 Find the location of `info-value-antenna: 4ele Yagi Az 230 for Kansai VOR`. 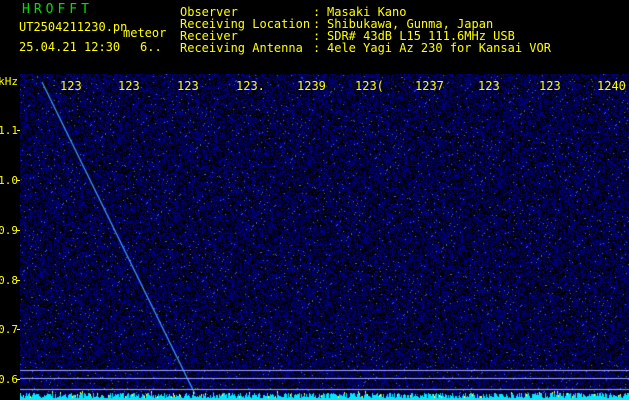

info-value-antenna: 4ele Yagi Az 230 for Kansai VOR is located at coordinates (439, 48).